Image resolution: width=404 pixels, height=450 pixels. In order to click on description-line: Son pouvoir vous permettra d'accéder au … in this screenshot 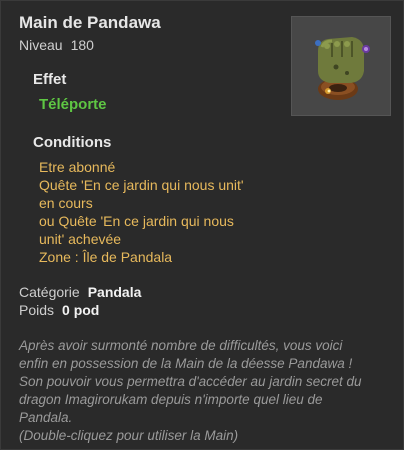, I will do `click(190, 381)`.